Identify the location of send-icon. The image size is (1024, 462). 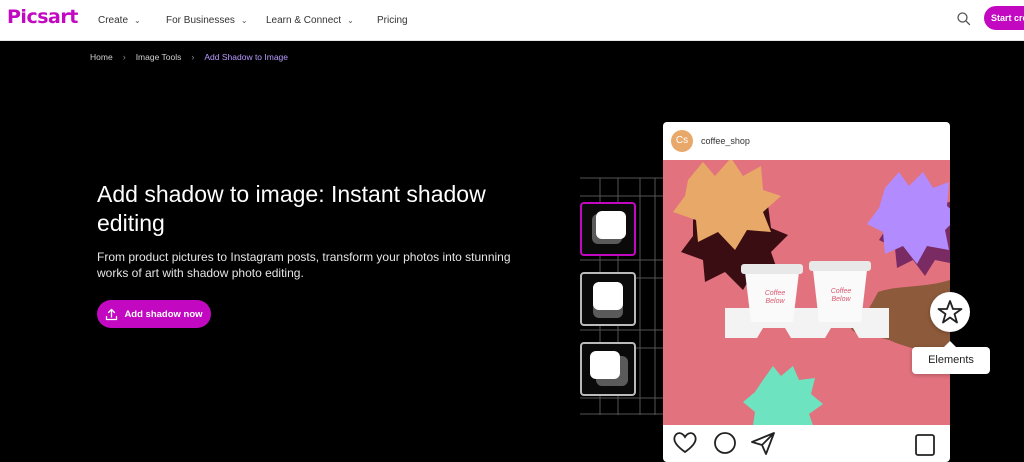
(763, 443).